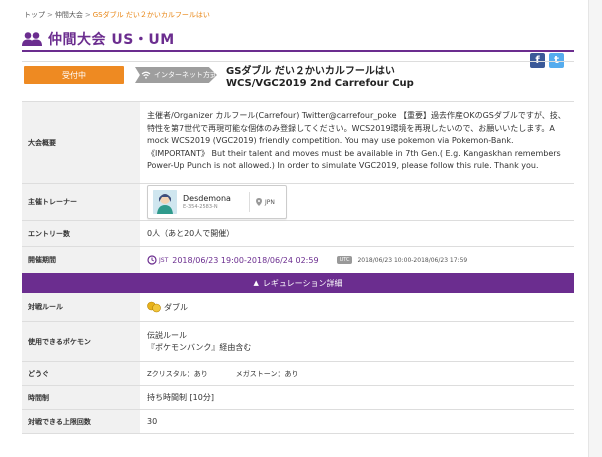  Describe the element at coordinates (412, 260) in the screenshot. I see `period-utc: 2018/06/23 10:00-2018/06/23 17:59` at that location.